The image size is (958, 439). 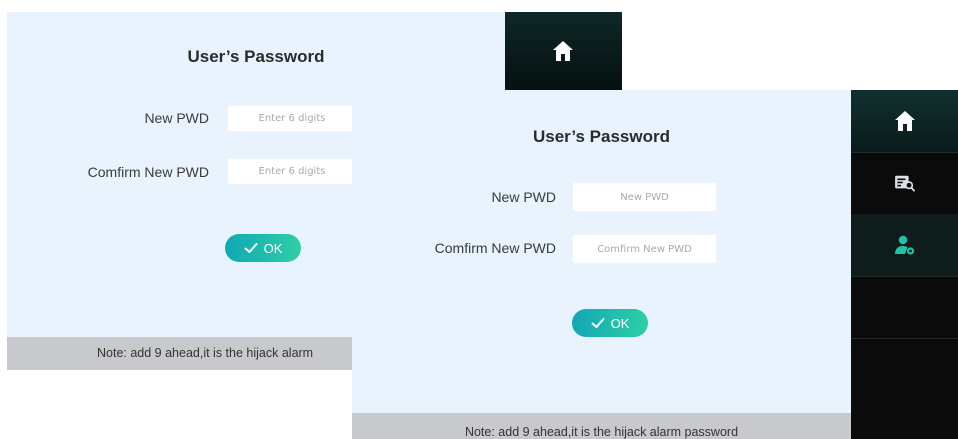 I want to click on new-pwd-placeholder: Enter 6 digits, so click(x=292, y=118).